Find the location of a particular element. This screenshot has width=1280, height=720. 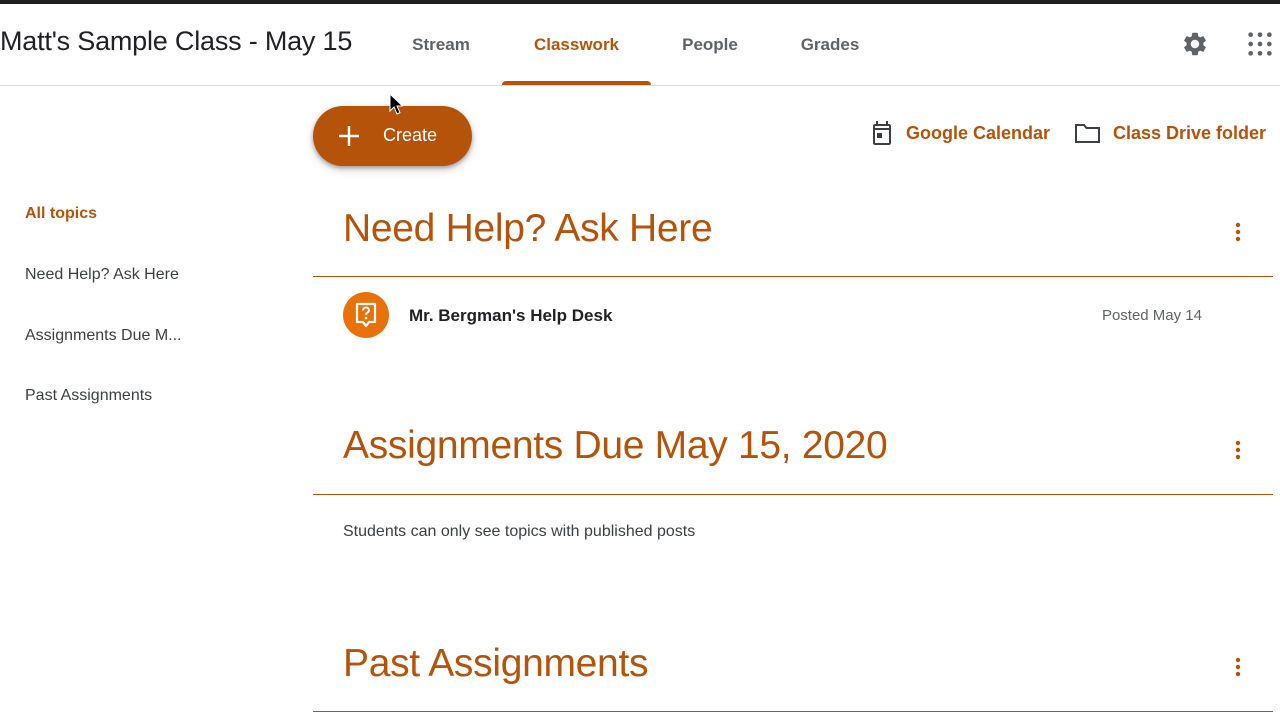

item-posted-date: Posted May 14 is located at coordinates (1151, 315).